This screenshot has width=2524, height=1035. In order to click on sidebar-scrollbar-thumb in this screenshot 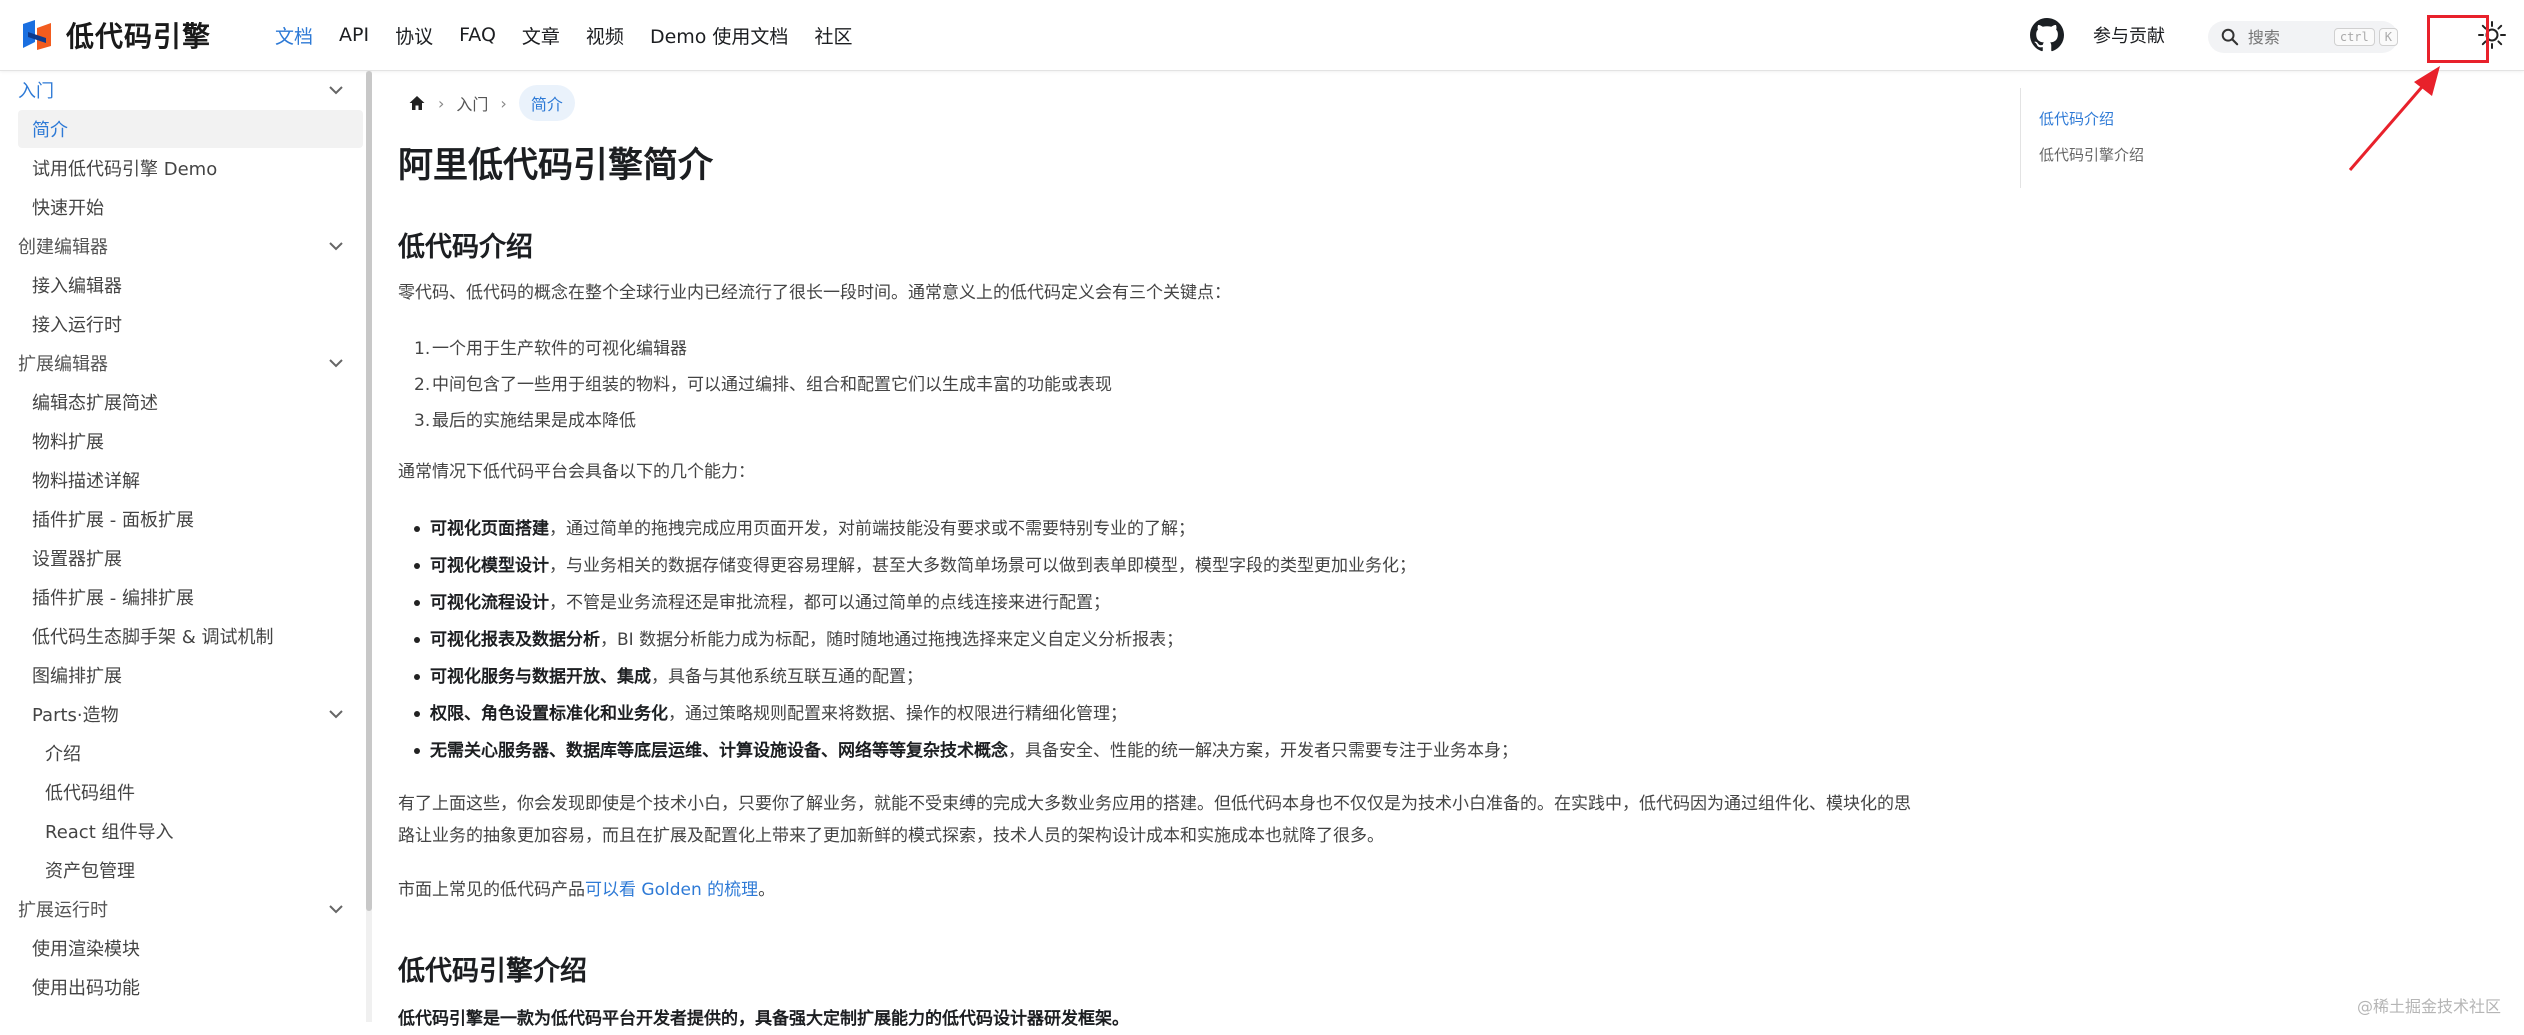, I will do `click(369, 491)`.